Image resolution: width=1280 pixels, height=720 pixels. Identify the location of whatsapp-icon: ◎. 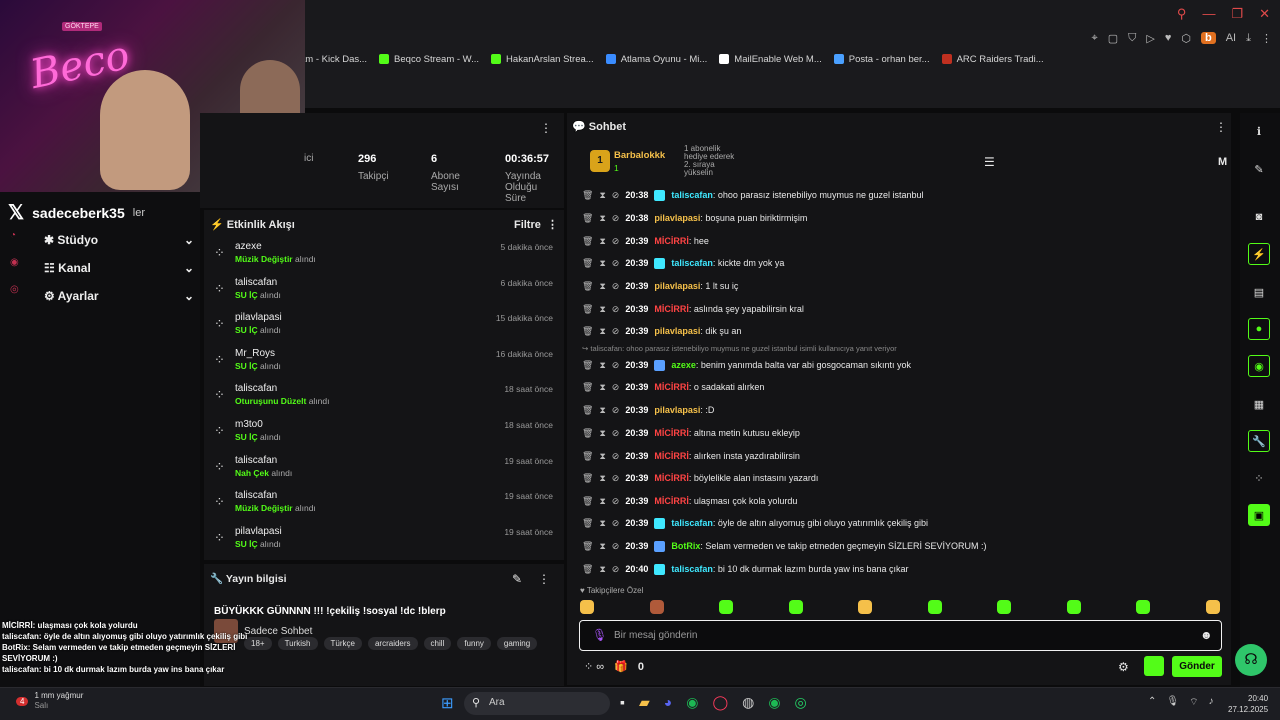
(801, 702).